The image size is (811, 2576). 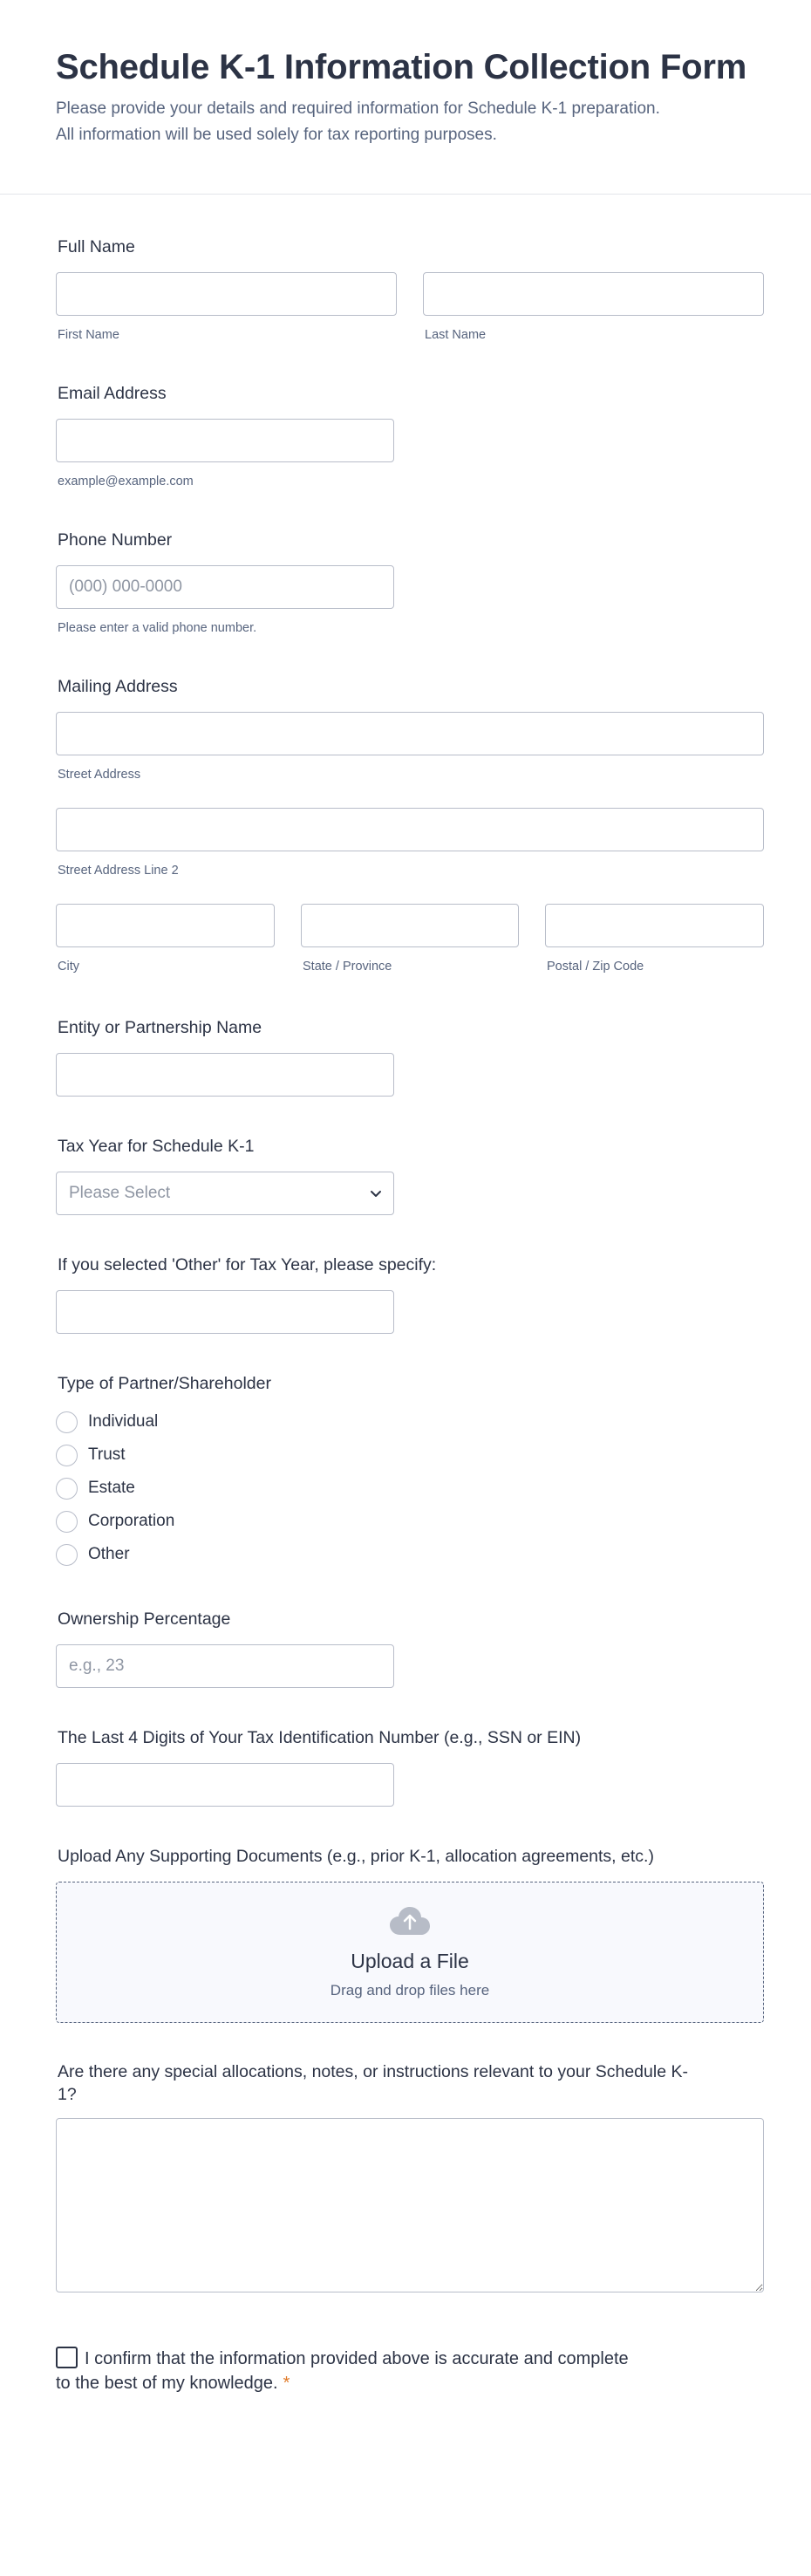 I want to click on radio-label: Corporation, so click(x=131, y=1521).